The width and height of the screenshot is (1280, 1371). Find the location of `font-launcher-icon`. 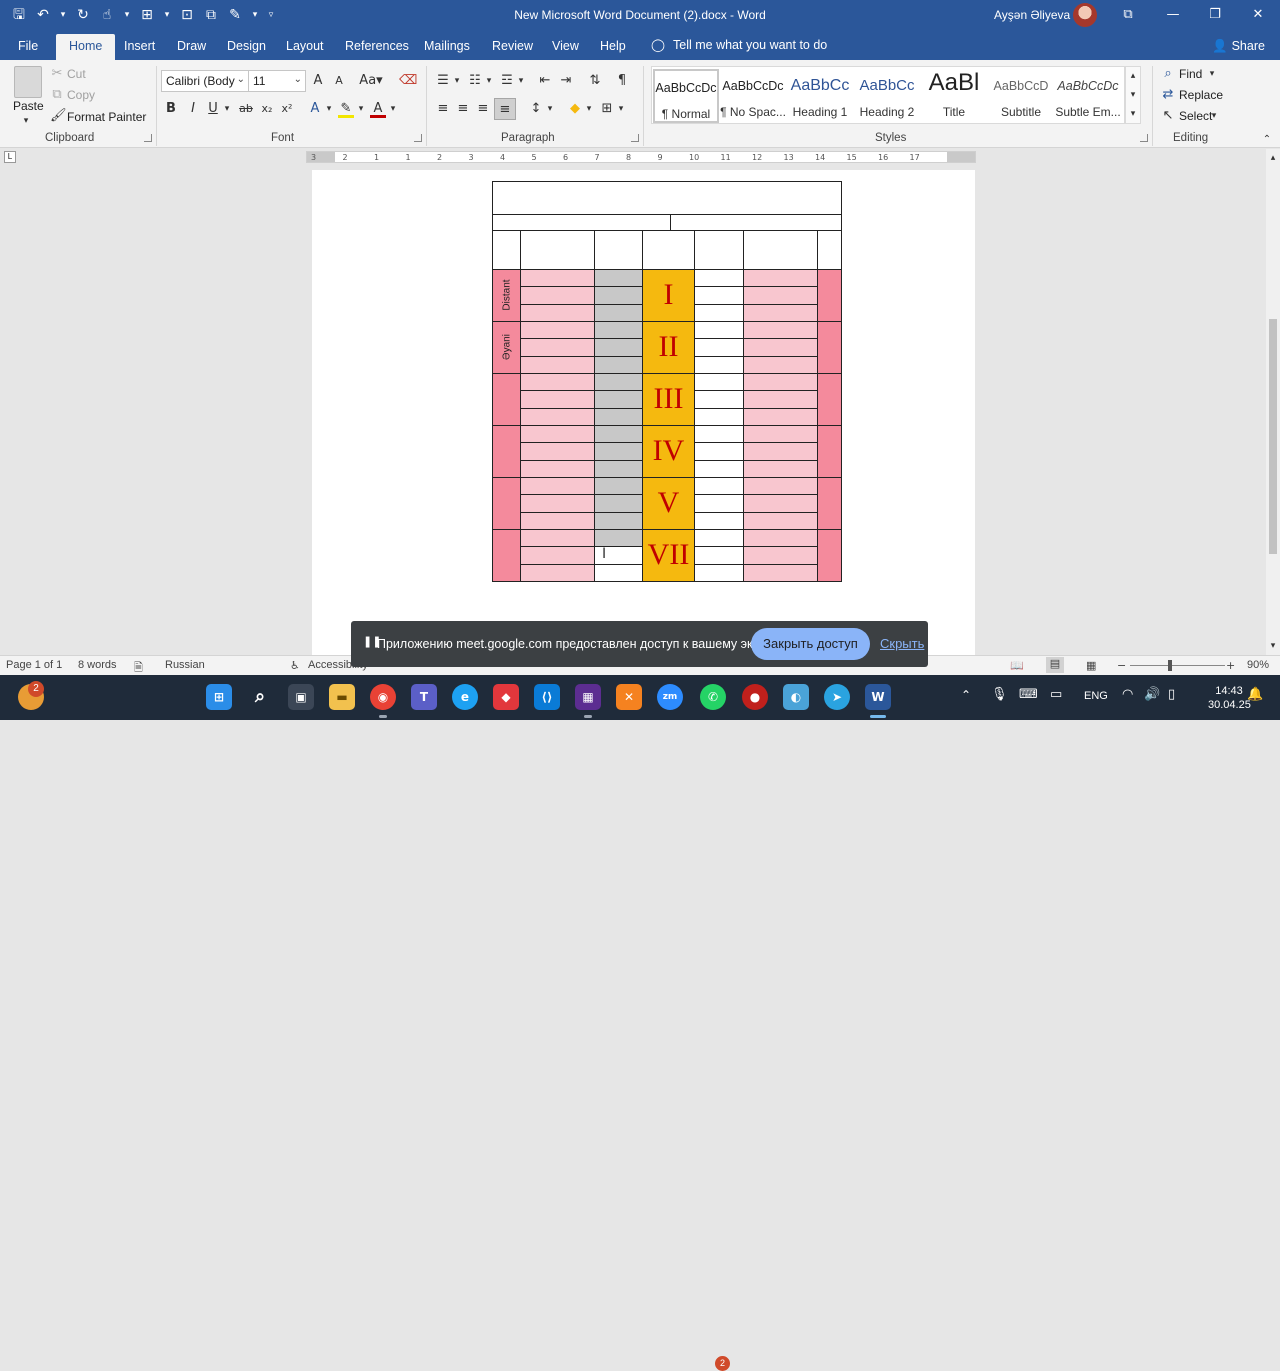

font-launcher-icon is located at coordinates (418, 138).